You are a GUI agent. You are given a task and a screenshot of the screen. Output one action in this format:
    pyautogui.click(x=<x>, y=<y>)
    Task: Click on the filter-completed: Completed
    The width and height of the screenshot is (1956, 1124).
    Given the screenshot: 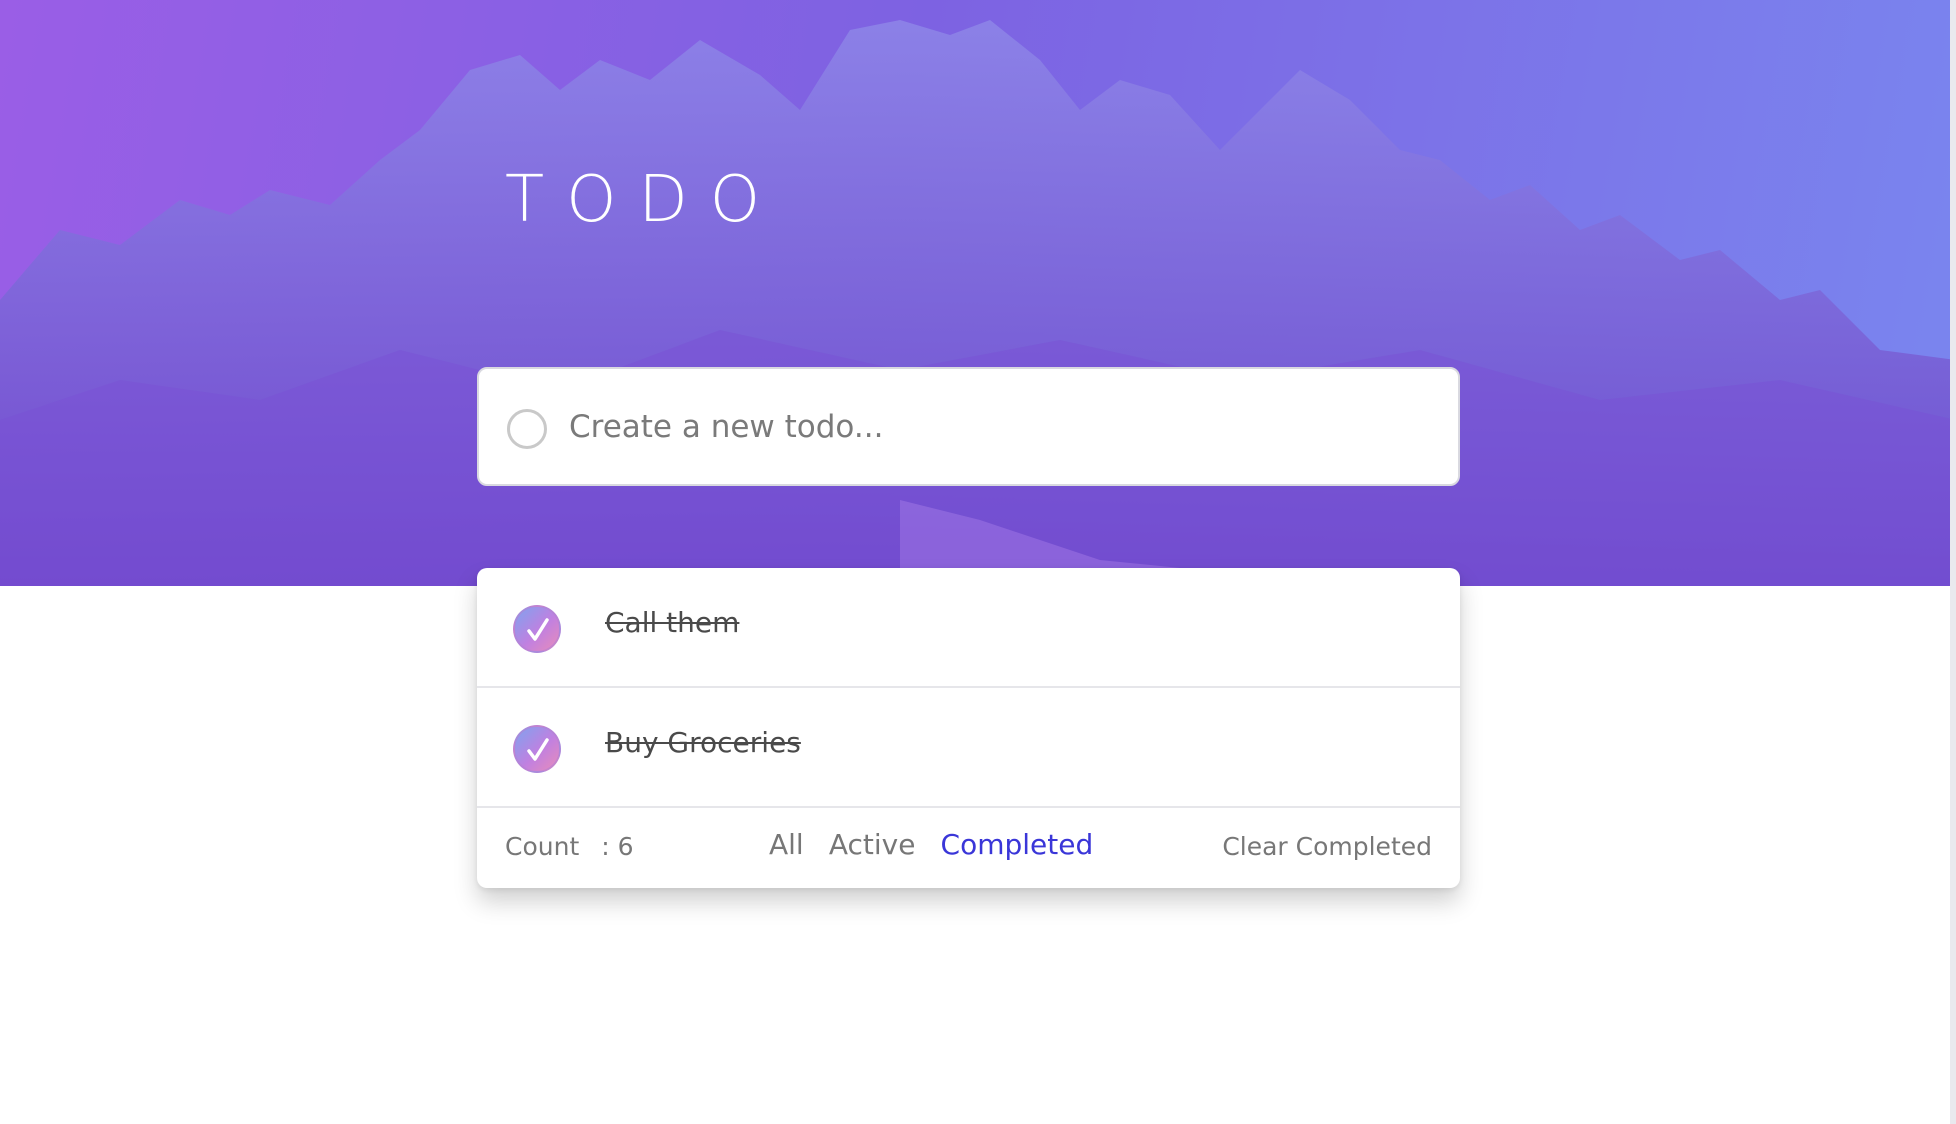 What is the action you would take?
    pyautogui.click(x=1017, y=844)
    